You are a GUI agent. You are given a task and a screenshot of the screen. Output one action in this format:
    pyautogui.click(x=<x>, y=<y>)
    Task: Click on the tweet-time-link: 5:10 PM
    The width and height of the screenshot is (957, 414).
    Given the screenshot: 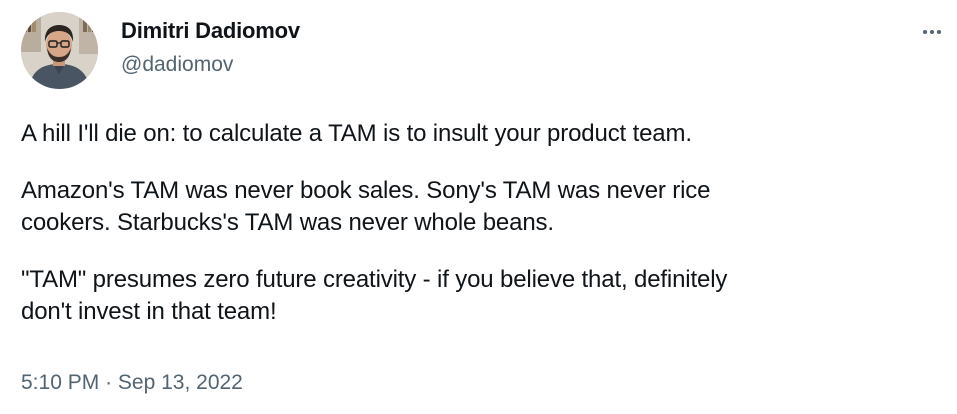 What is the action you would take?
    pyautogui.click(x=60, y=382)
    